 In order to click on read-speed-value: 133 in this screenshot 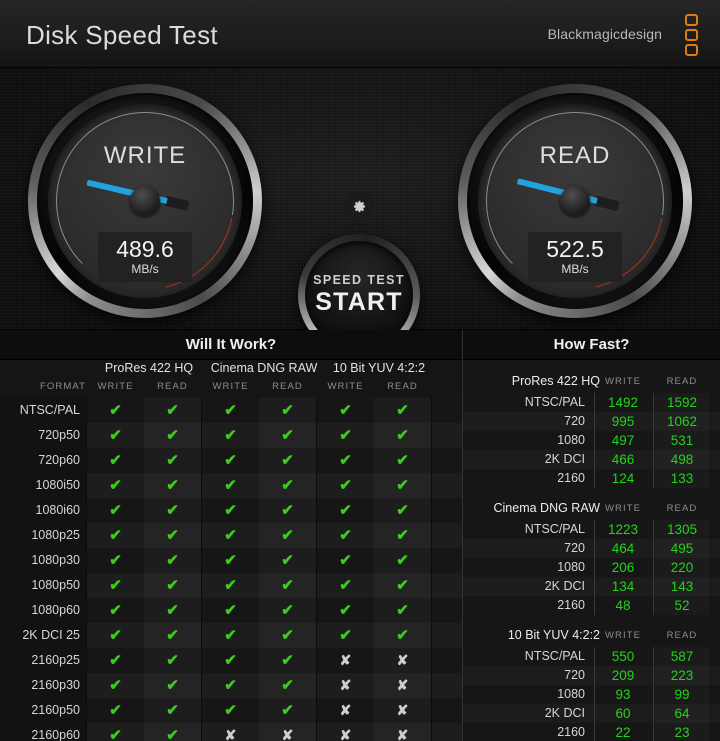, I will do `click(682, 478)`.